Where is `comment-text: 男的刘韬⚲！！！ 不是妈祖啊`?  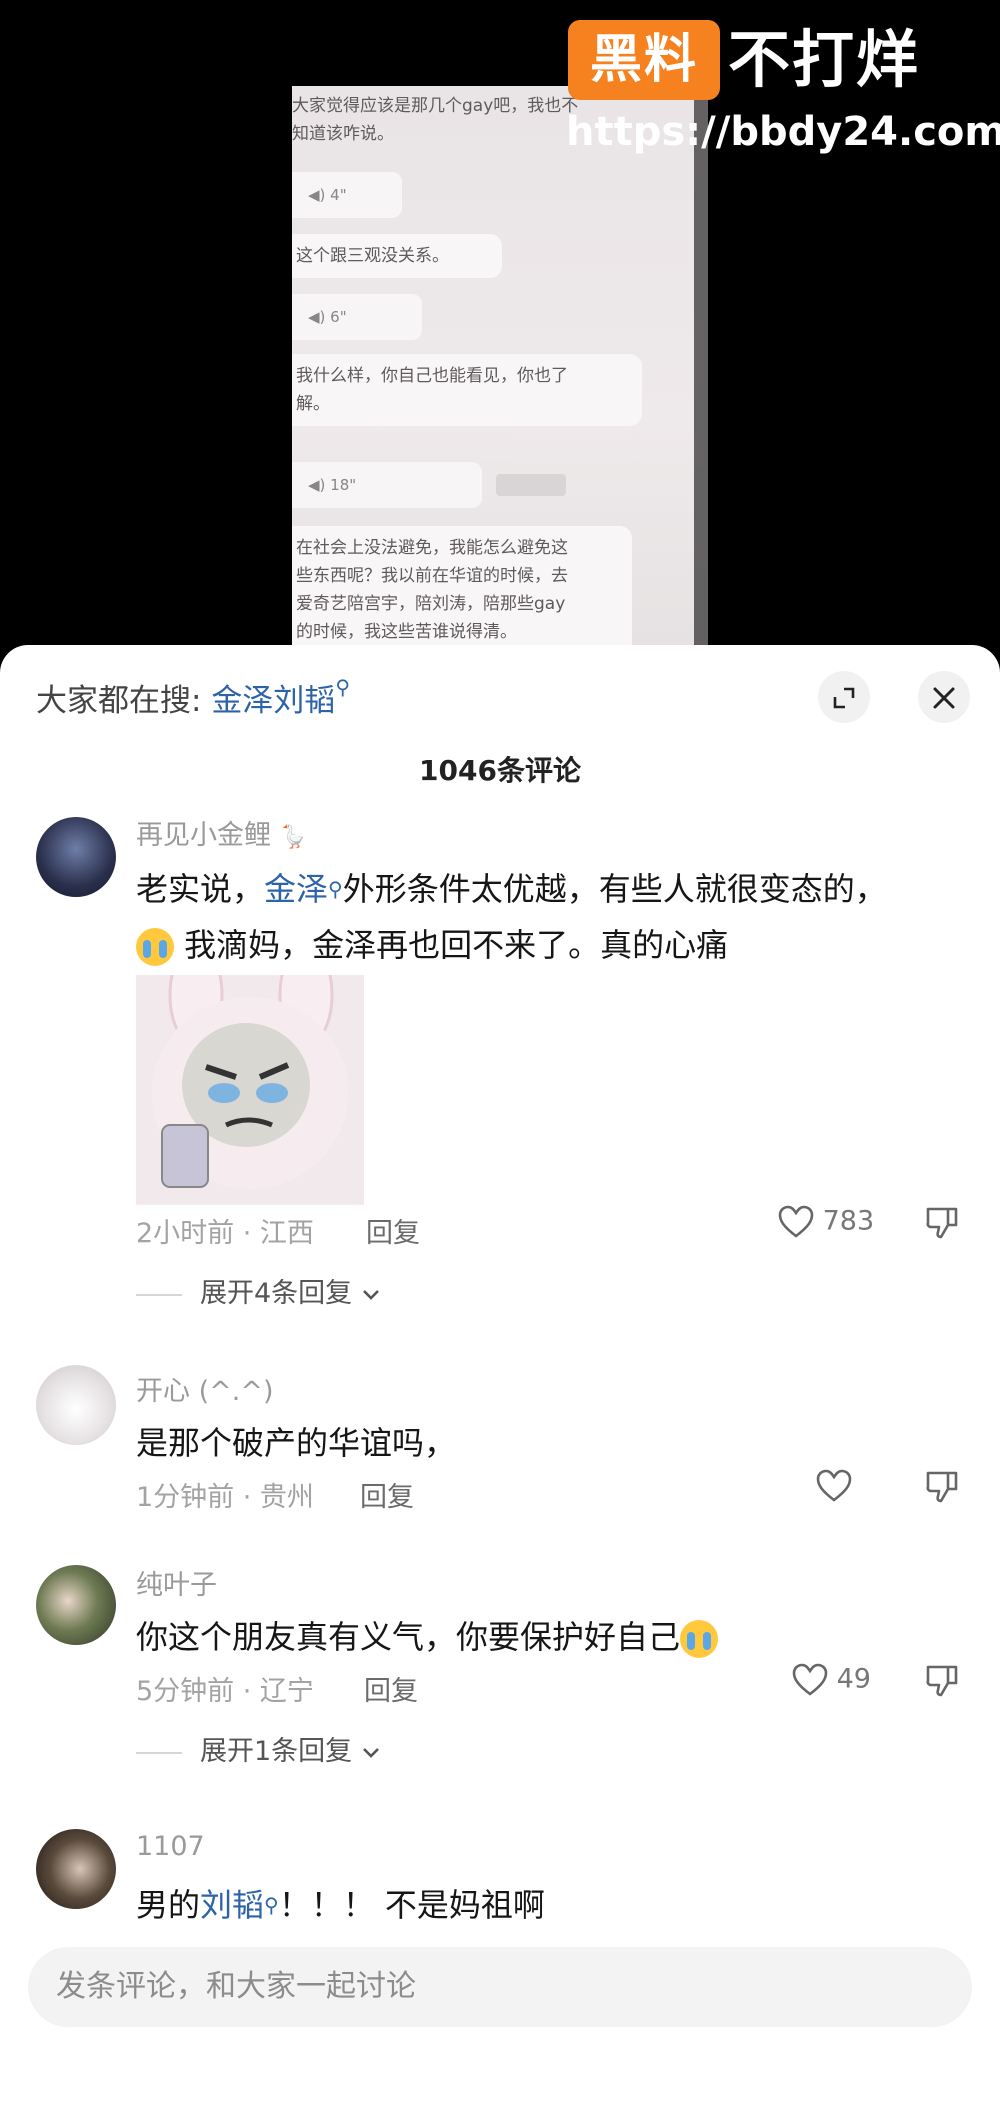 comment-text: 男的刘韬⚲！！！ 不是妈祖啊 is located at coordinates (340, 1905).